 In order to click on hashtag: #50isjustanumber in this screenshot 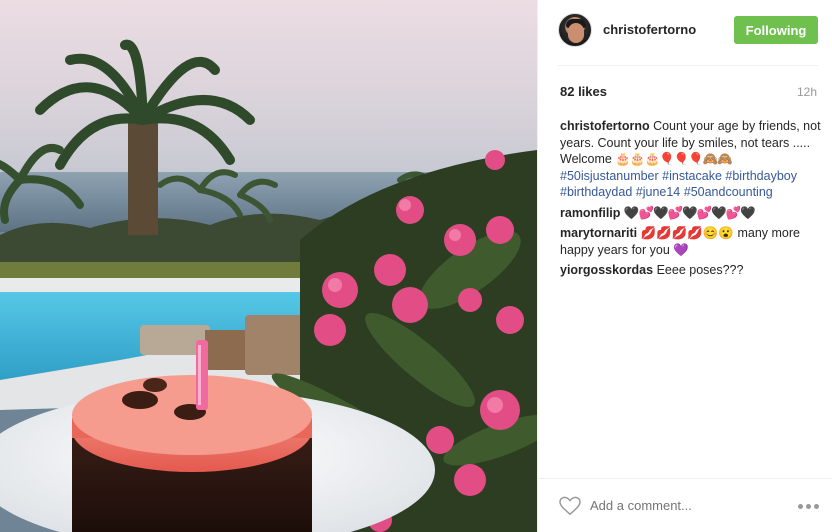, I will do `click(609, 176)`.